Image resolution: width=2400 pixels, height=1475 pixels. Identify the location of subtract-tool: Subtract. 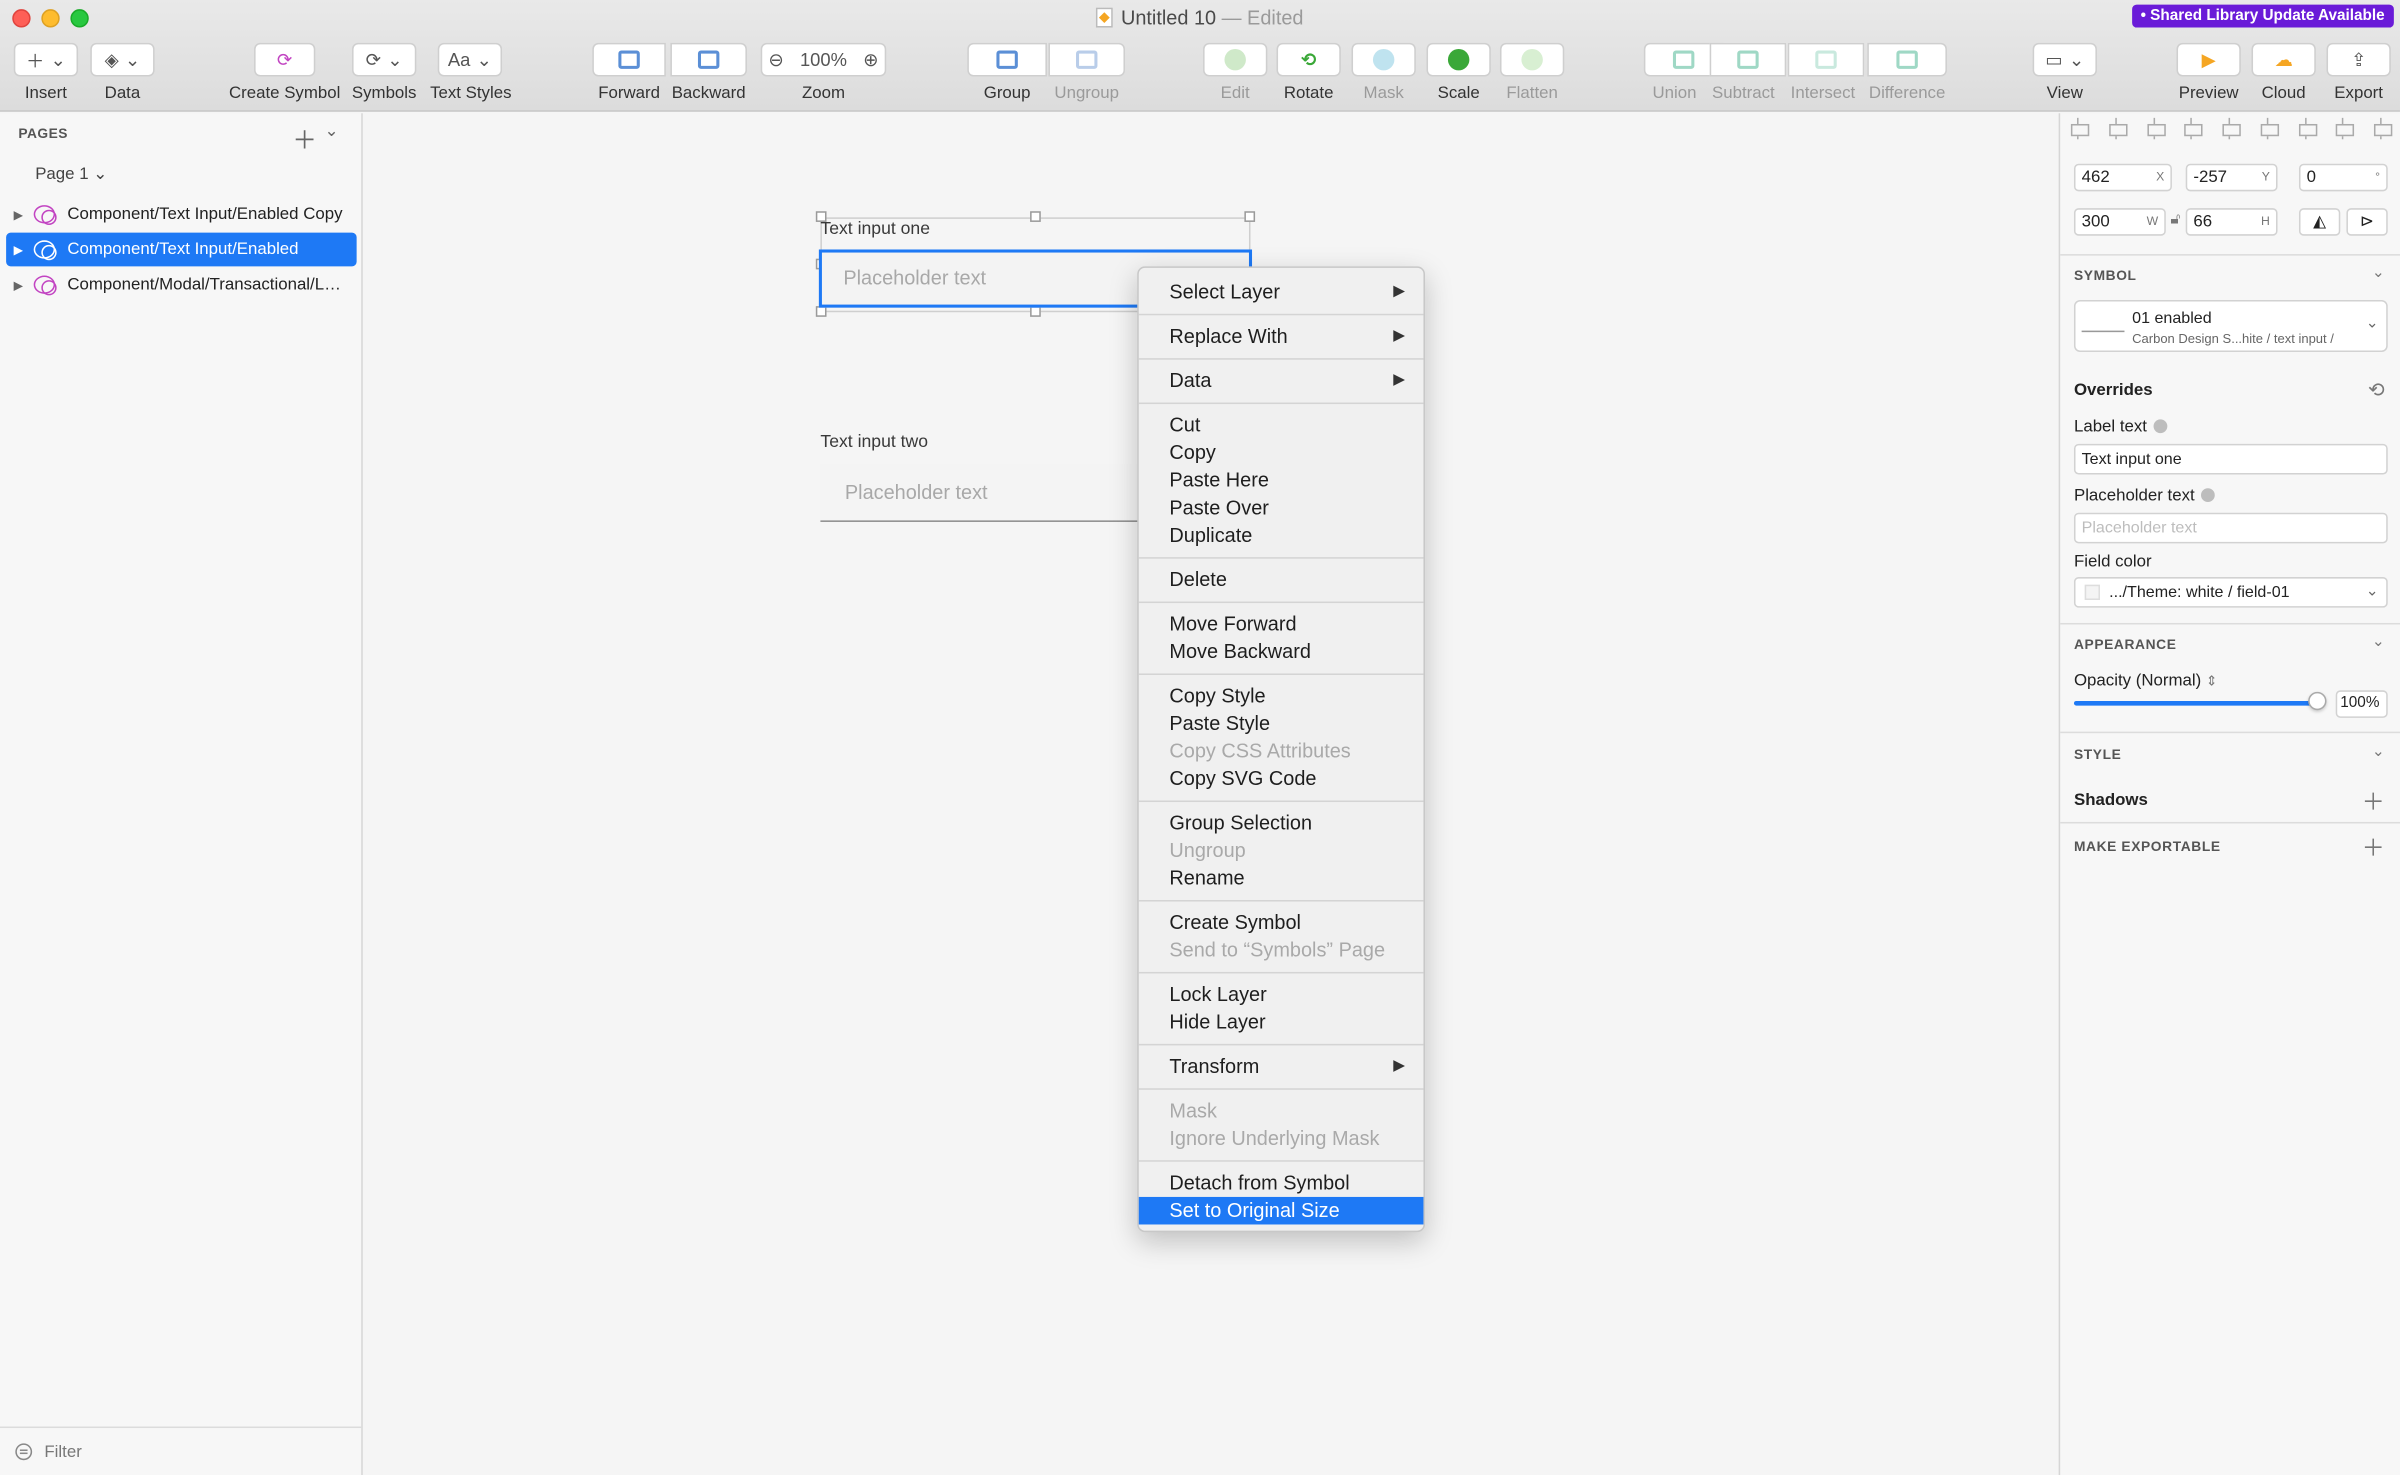
(1748, 72).